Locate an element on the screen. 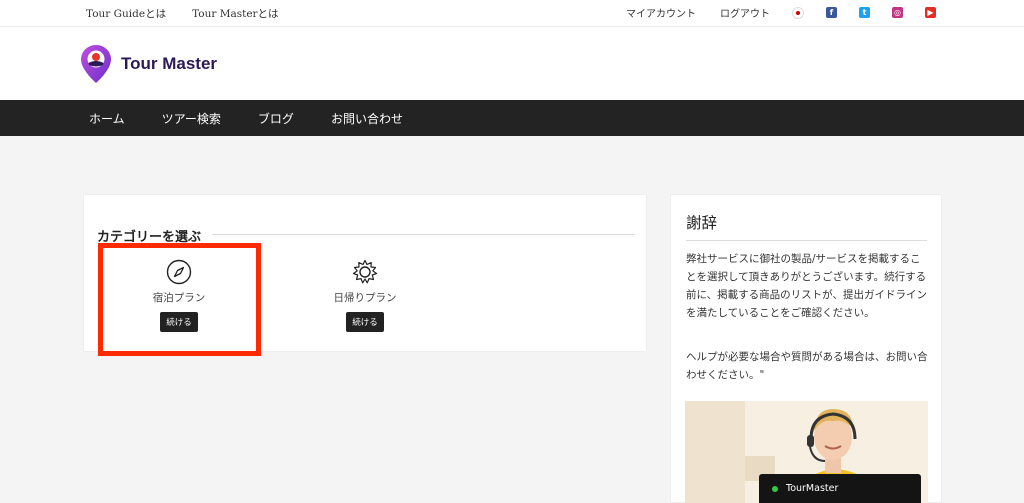  facebook-icon: f is located at coordinates (831, 12).